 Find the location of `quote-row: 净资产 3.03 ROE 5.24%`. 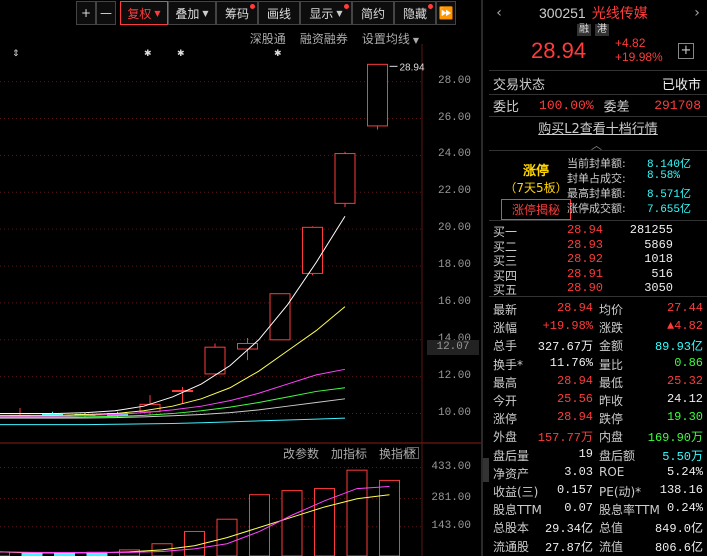

quote-row: 净资产 3.03 ROE 5.24% is located at coordinates (599, 473).